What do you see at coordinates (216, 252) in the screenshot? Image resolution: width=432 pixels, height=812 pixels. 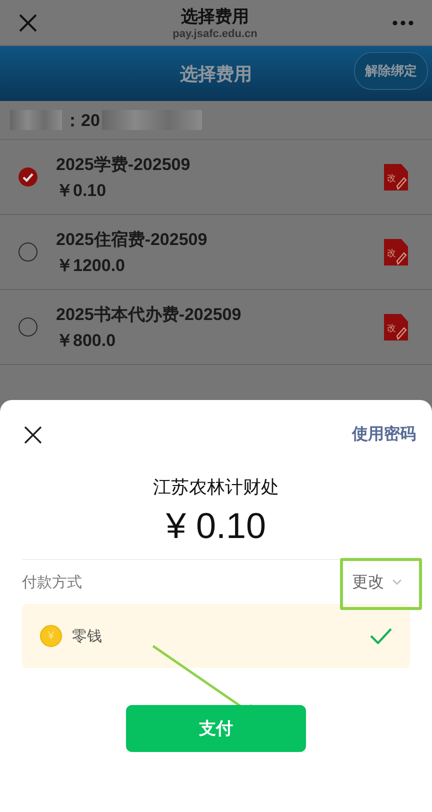 I see `fee-item: 2025住宿费-202509 ￥1200.0 改` at bounding box center [216, 252].